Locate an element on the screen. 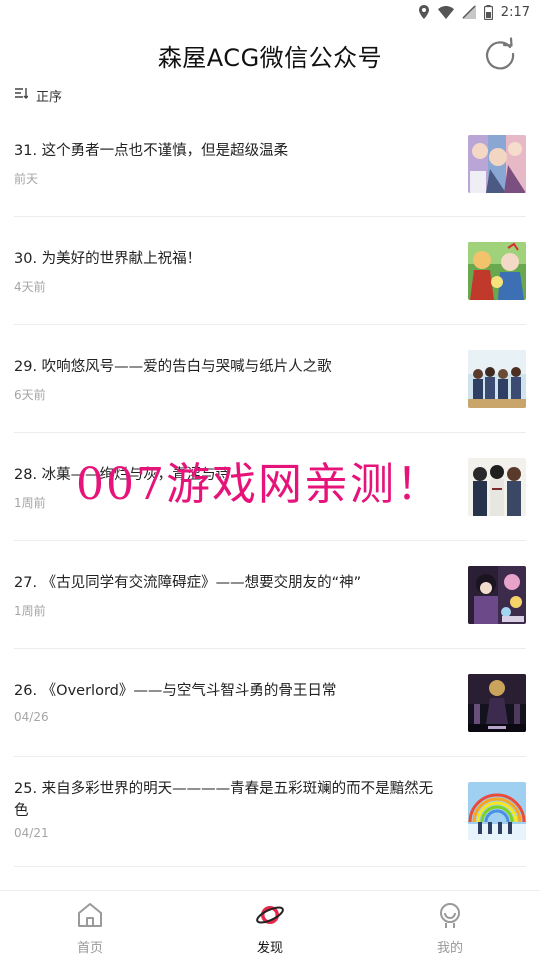 The height and width of the screenshot is (960, 540). refresh-button is located at coordinates (500, 54).